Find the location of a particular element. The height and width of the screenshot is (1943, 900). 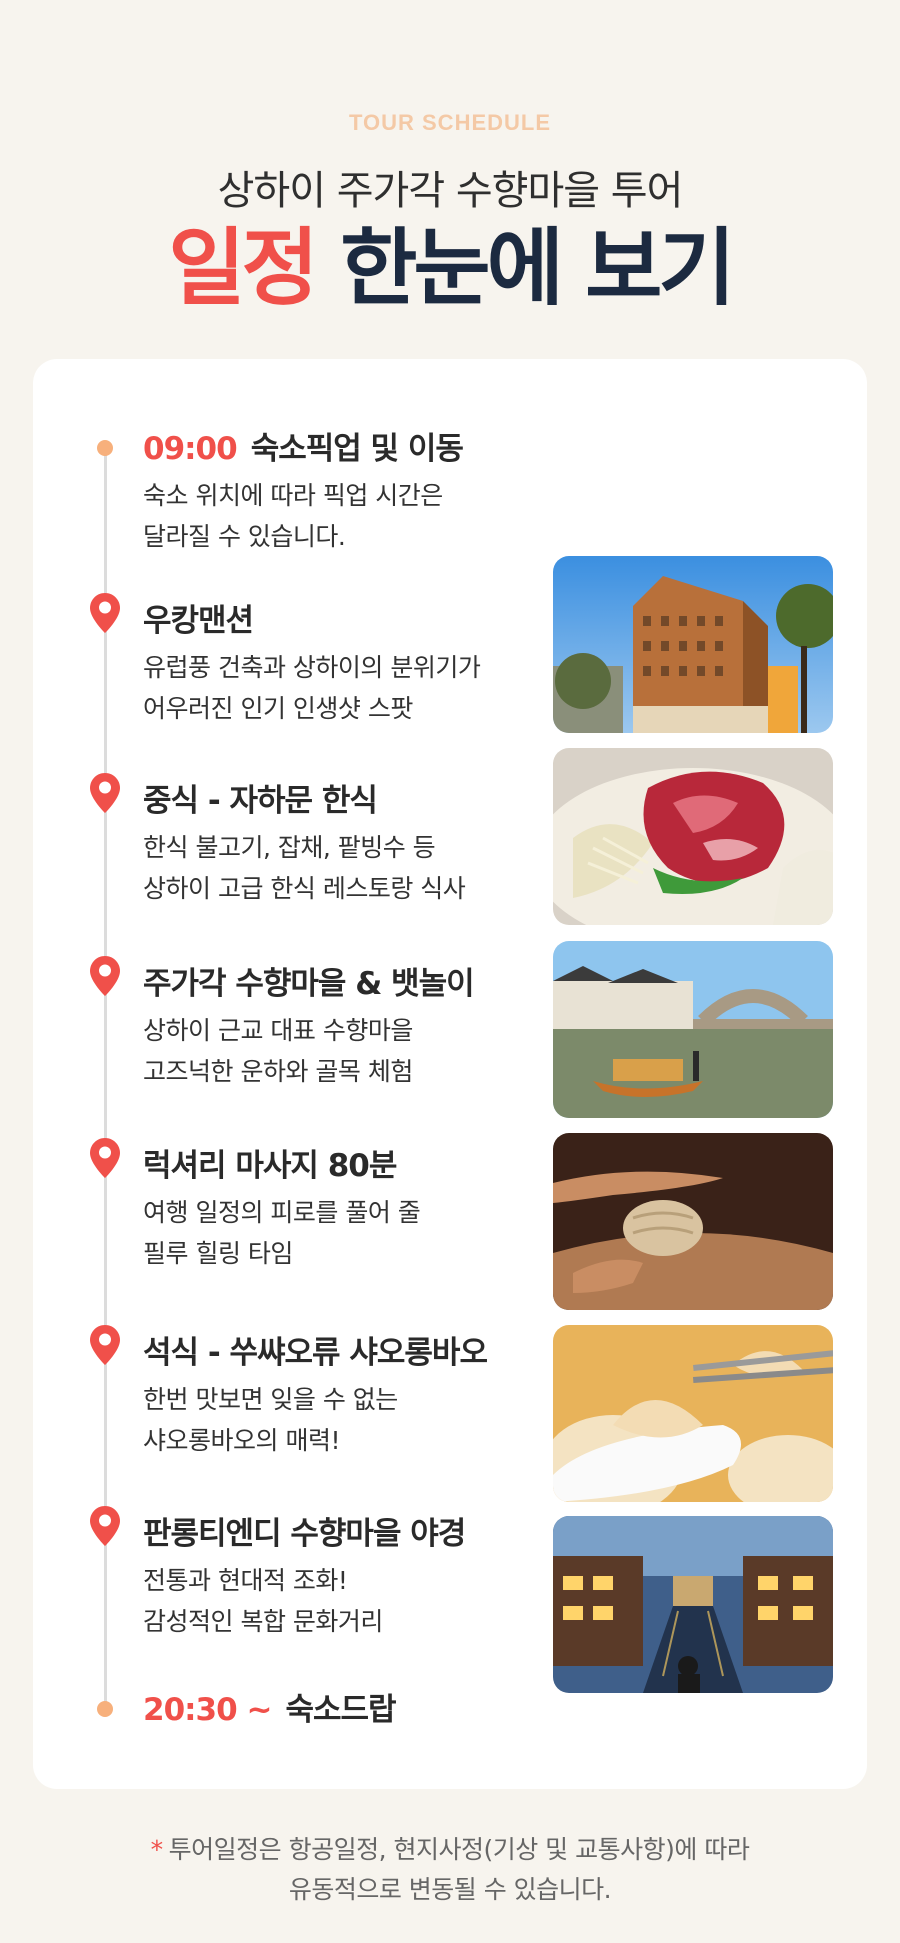

desc-line: 숙소 위치에 따라 픽업 시간은 is located at coordinates (293, 495).